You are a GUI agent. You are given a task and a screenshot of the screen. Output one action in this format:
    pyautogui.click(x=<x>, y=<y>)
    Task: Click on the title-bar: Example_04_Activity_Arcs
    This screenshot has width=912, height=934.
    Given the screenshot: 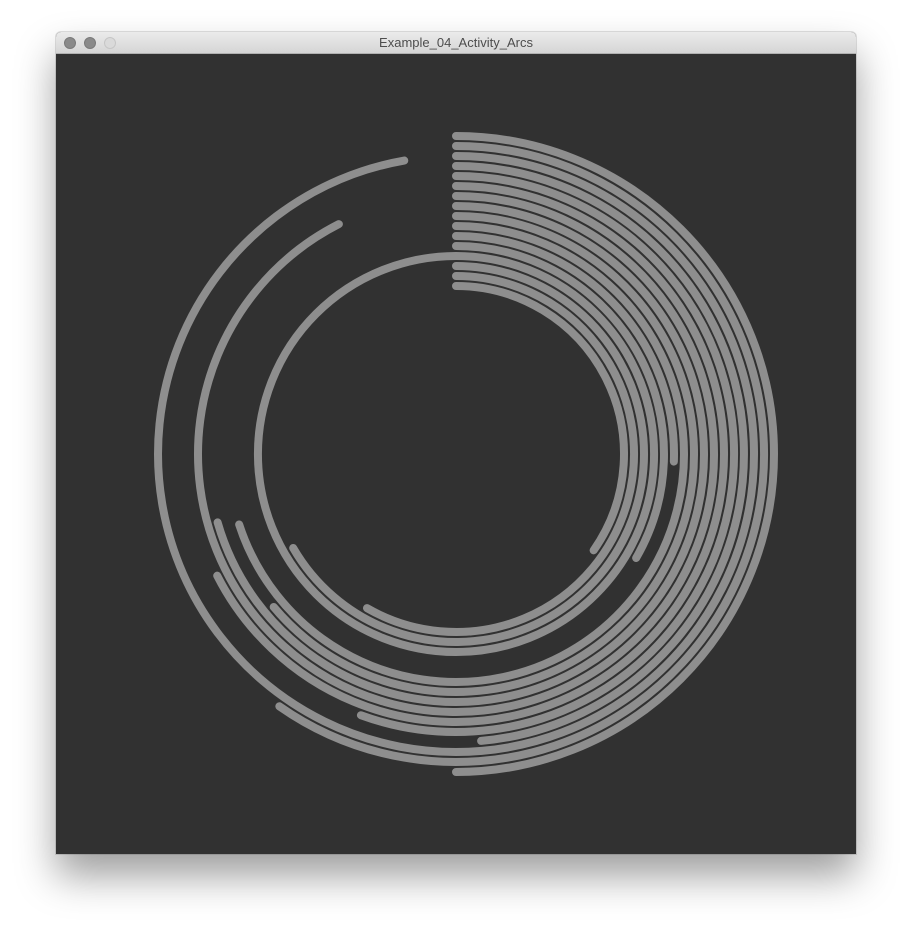 What is the action you would take?
    pyautogui.click(x=456, y=43)
    